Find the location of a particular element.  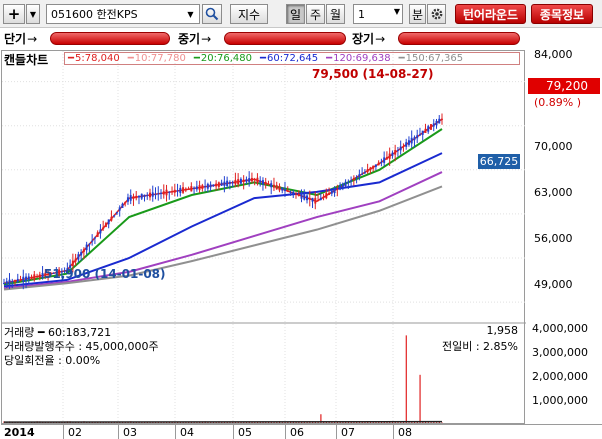

index-button: 지수 is located at coordinates (249, 14).